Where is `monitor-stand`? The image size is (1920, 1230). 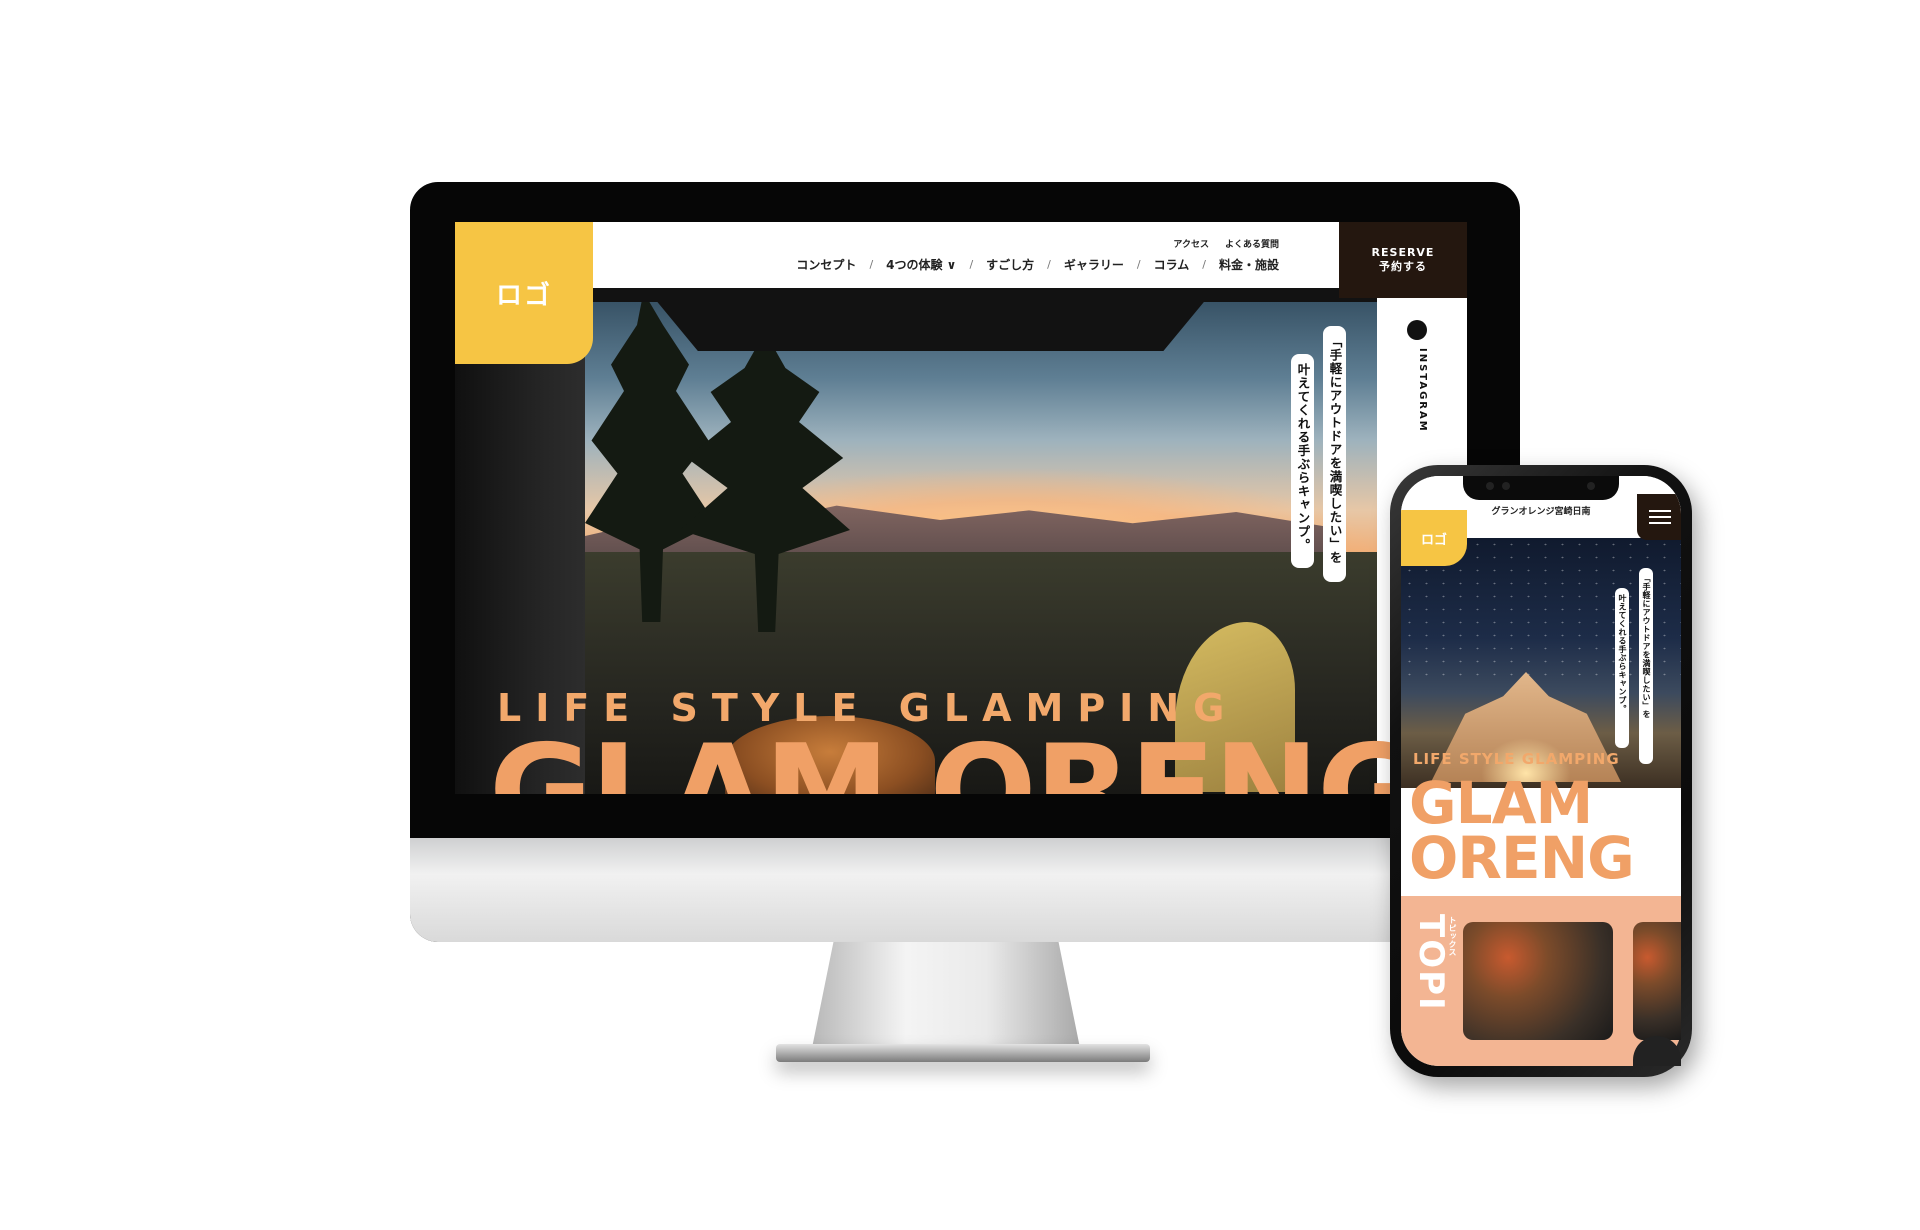 monitor-stand is located at coordinates (946, 995).